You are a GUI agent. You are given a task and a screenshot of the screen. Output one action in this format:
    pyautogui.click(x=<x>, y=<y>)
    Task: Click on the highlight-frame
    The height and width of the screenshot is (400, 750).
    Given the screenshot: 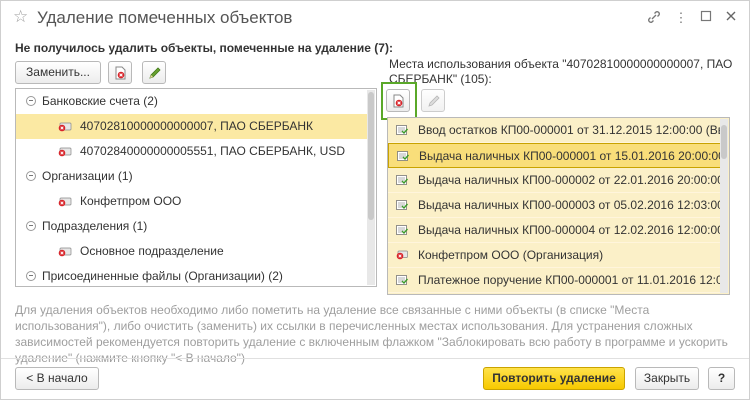 What is the action you would take?
    pyautogui.click(x=399, y=101)
    